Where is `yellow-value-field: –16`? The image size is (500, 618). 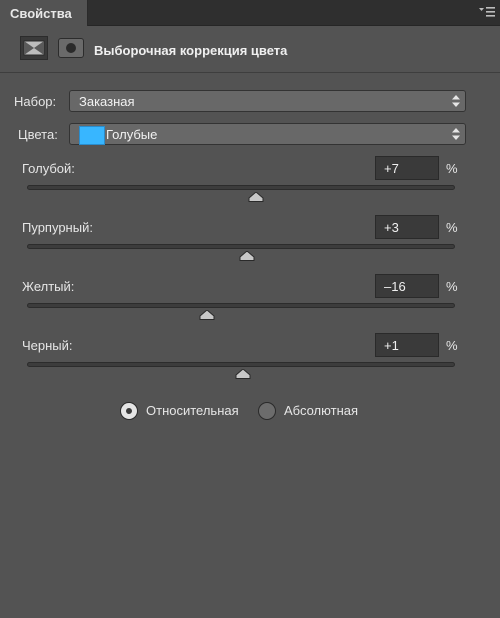 yellow-value-field: –16 is located at coordinates (407, 286).